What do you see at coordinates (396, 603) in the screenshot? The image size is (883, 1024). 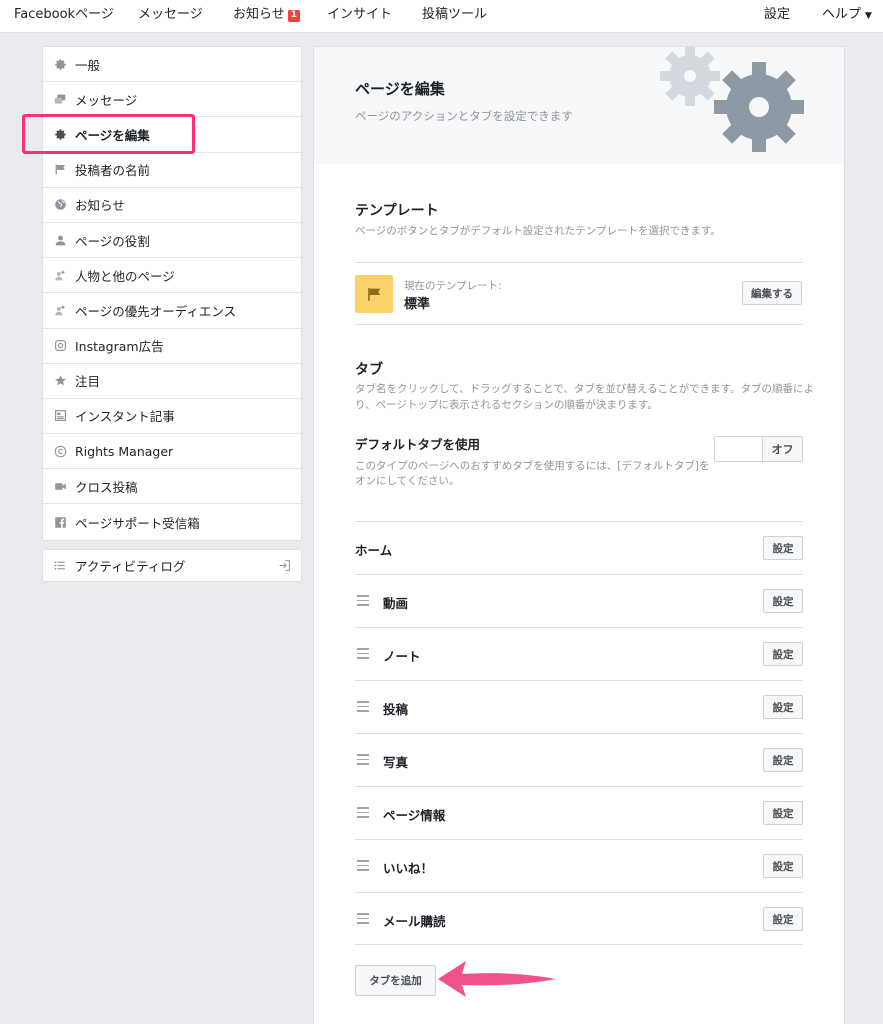 I see `tab-name: 動画` at bounding box center [396, 603].